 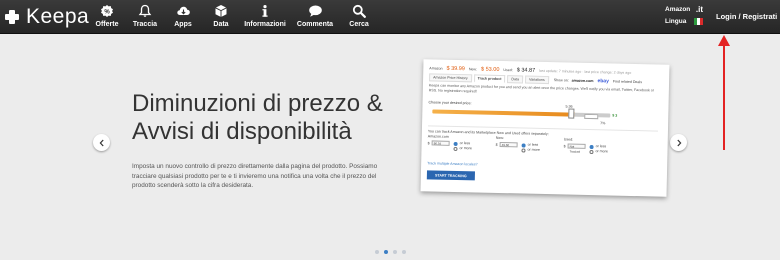 I want to click on preview-slider-price: $ 3, so click(x=615, y=115).